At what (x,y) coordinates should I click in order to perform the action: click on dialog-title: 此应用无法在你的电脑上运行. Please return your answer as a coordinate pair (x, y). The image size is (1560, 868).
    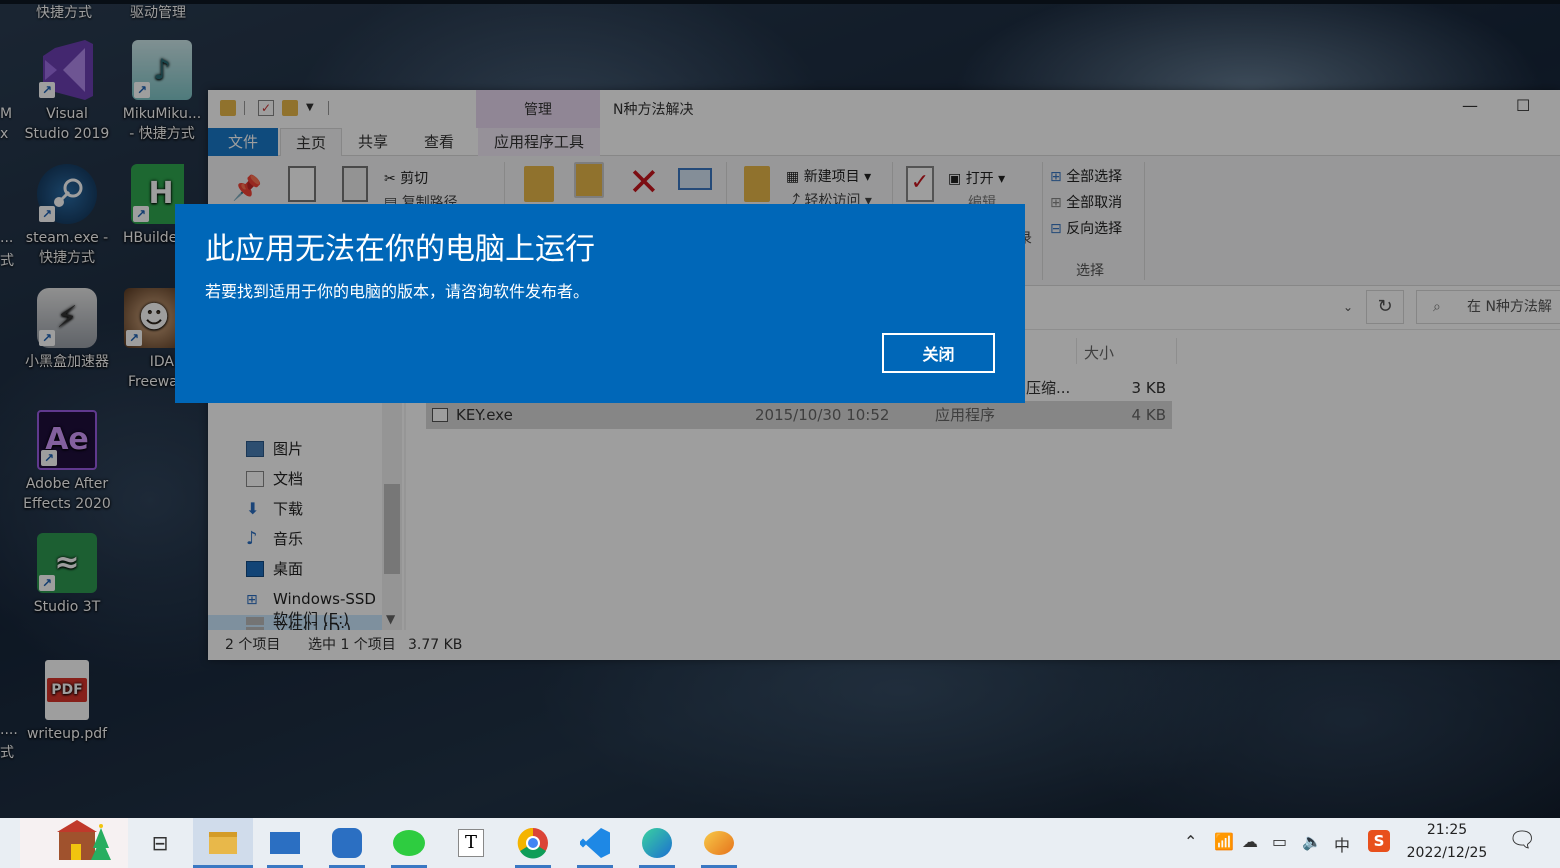
    Looking at the image, I should click on (400, 249).